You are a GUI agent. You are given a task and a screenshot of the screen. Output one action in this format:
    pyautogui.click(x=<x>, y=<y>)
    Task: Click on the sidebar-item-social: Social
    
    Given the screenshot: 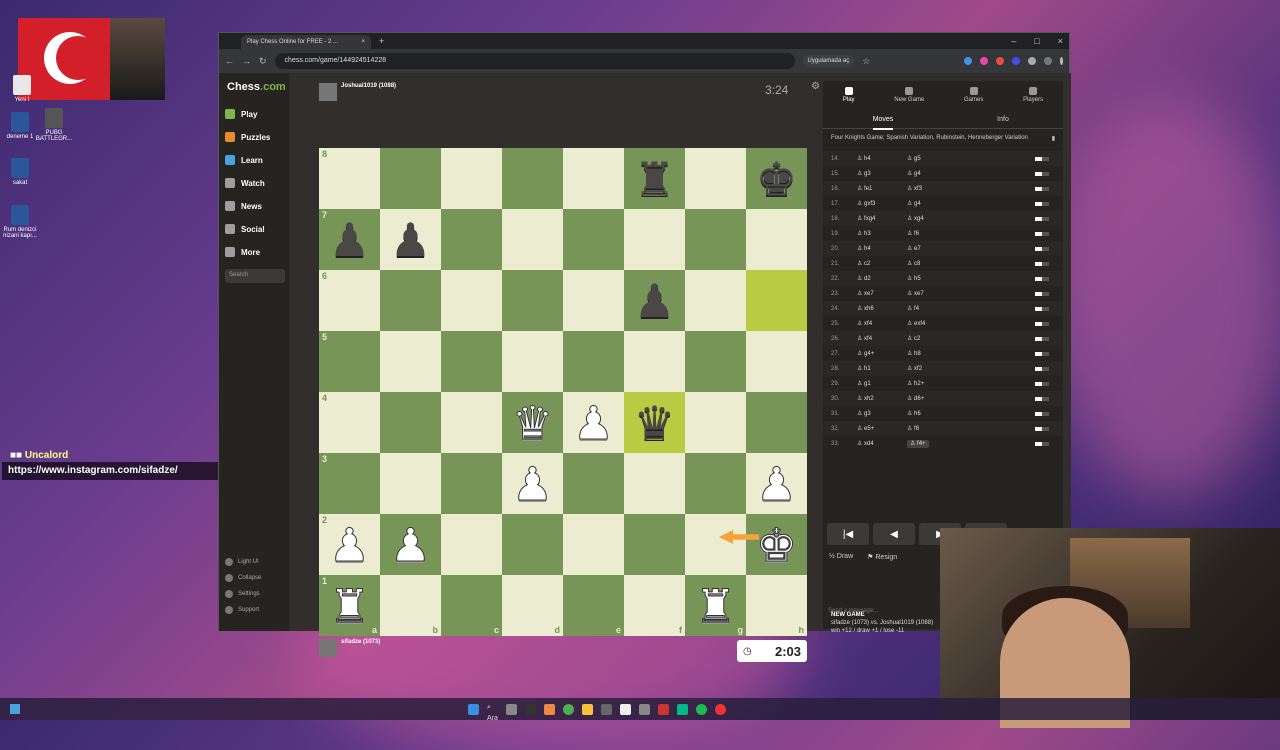 What is the action you would take?
    pyautogui.click(x=245, y=229)
    